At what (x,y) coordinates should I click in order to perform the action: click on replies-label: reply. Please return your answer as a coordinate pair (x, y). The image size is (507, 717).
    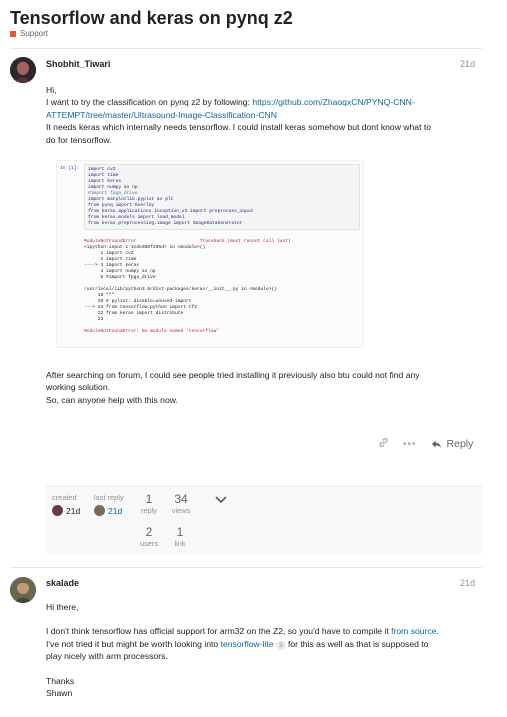
    Looking at the image, I should click on (149, 510).